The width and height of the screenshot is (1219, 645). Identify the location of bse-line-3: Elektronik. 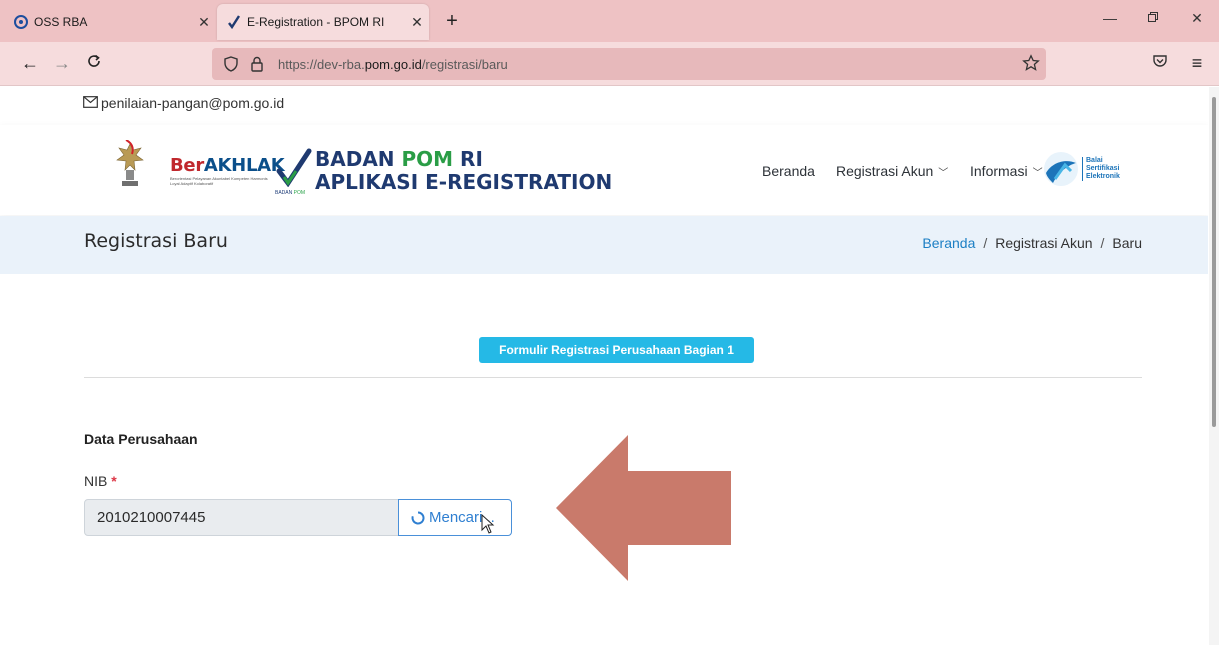
(1103, 176).